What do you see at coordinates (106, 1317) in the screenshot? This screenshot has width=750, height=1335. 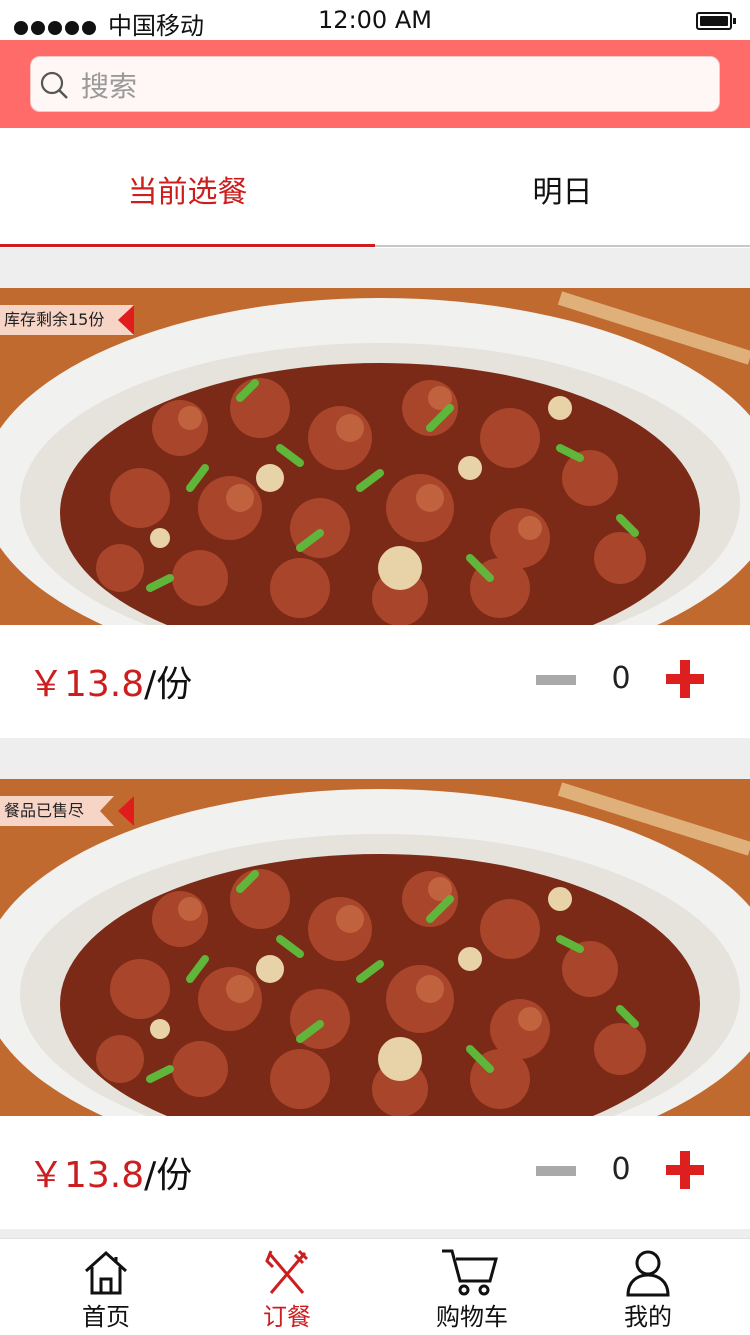 I see `nav-label-home: 首页` at bounding box center [106, 1317].